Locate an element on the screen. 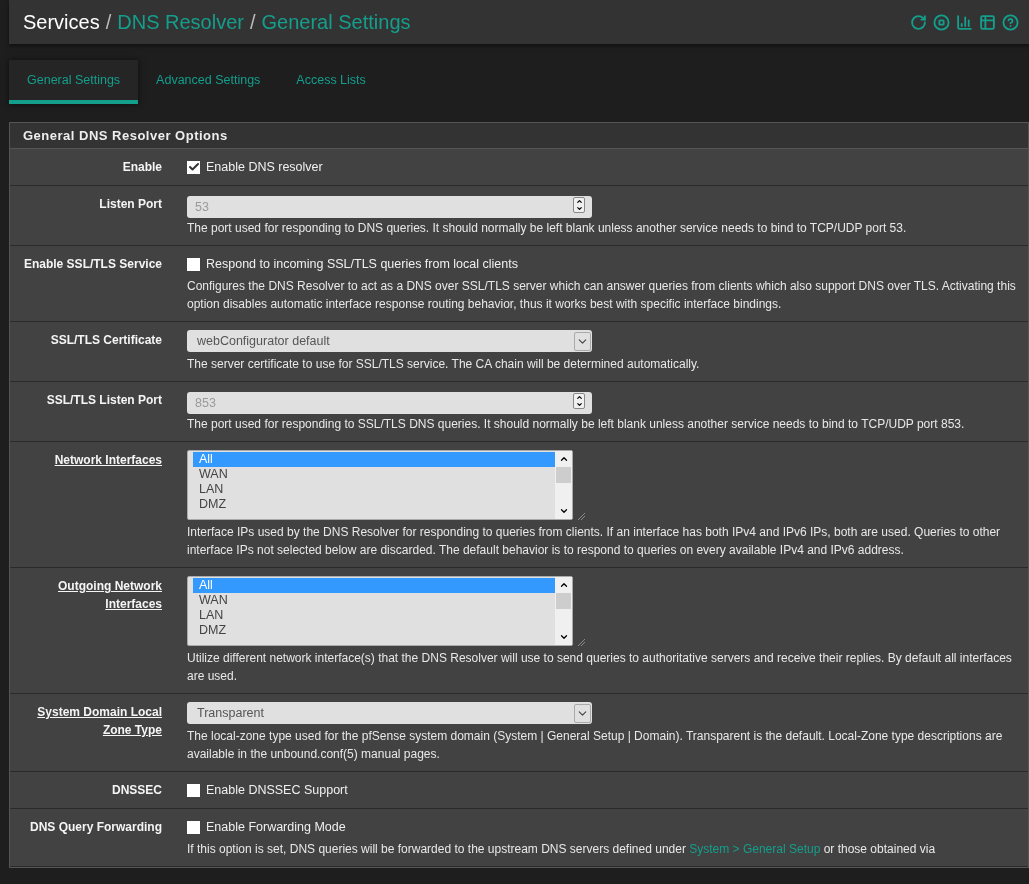 This screenshot has width=1029, height=884. breadcrumb-text: Services is located at coordinates (61, 22).